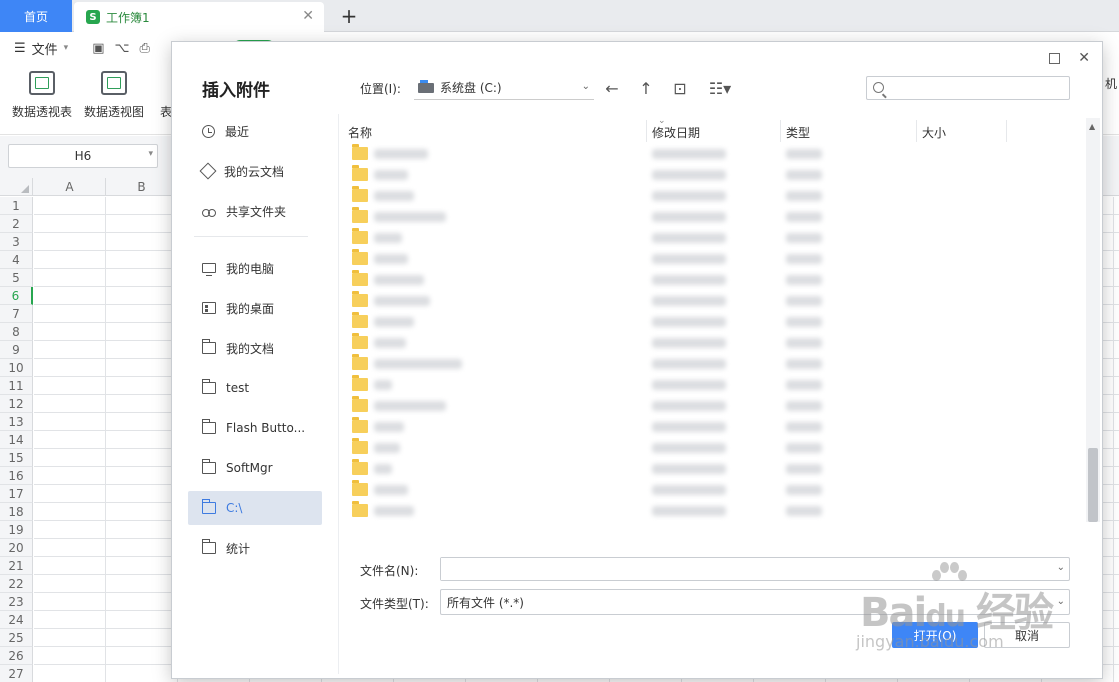 Image resolution: width=1119 pixels, height=682 pixels. I want to click on column-header-a: A, so click(70, 187).